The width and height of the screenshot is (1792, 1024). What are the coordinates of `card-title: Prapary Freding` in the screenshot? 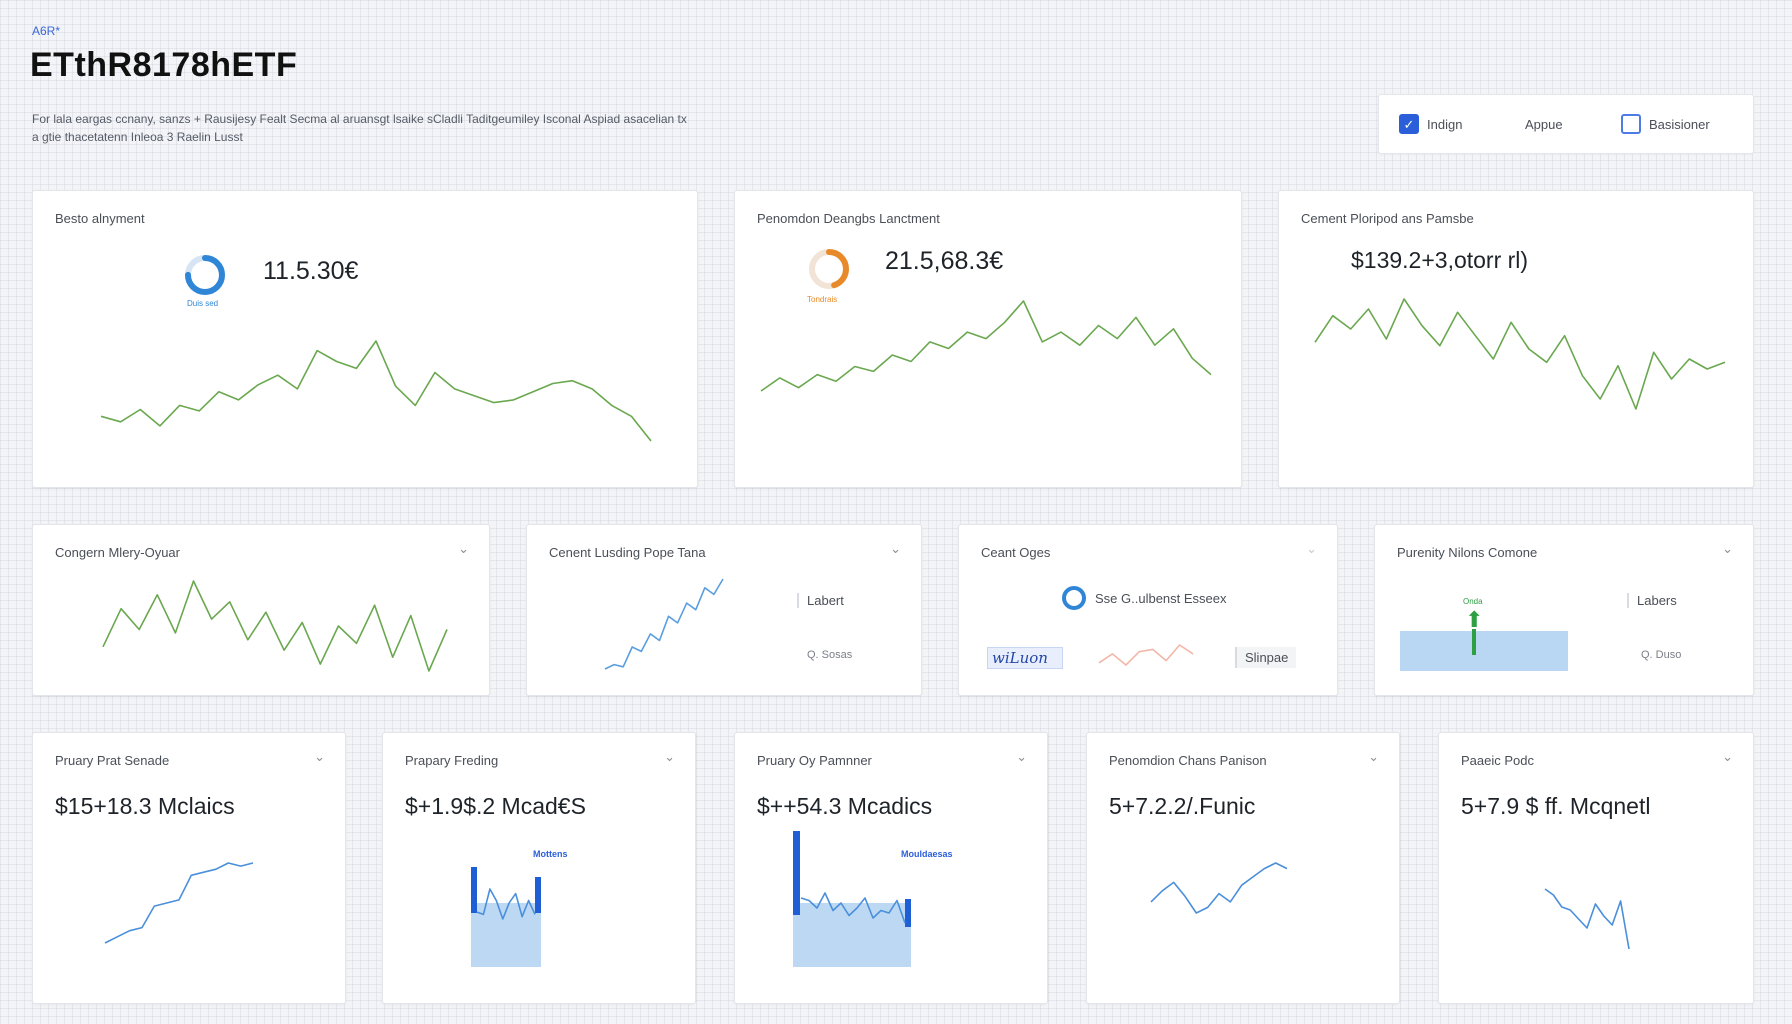 It's located at (452, 760).